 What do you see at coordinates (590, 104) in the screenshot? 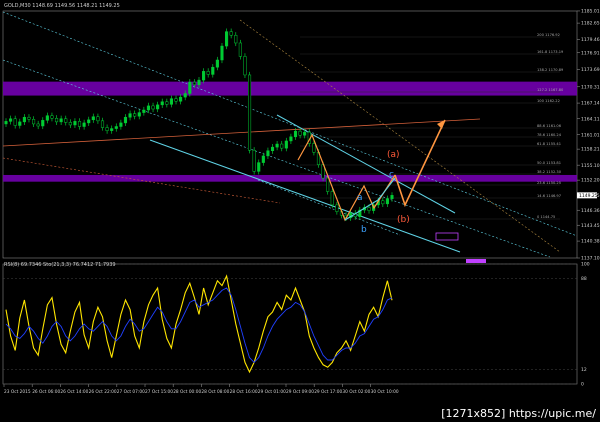
I see `price-tick-label: 1167.14` at bounding box center [590, 104].